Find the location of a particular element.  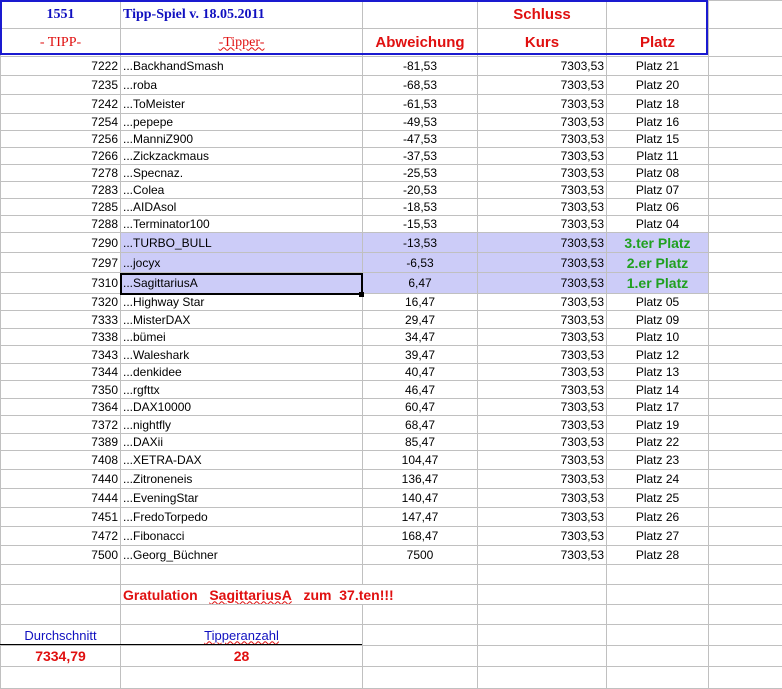

platz-cell: Platz 08 is located at coordinates (658, 173).